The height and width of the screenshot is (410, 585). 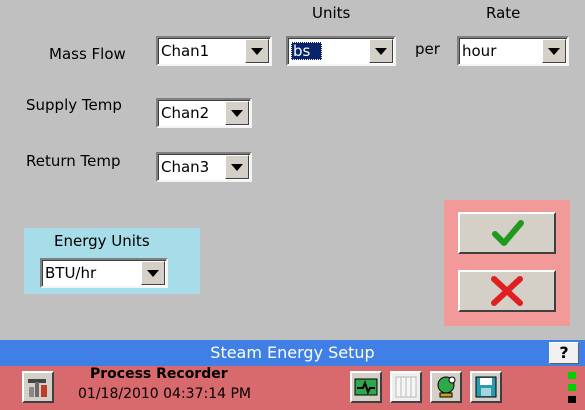 I want to click on supply-temp-channel-value: Chan2, so click(x=185, y=113).